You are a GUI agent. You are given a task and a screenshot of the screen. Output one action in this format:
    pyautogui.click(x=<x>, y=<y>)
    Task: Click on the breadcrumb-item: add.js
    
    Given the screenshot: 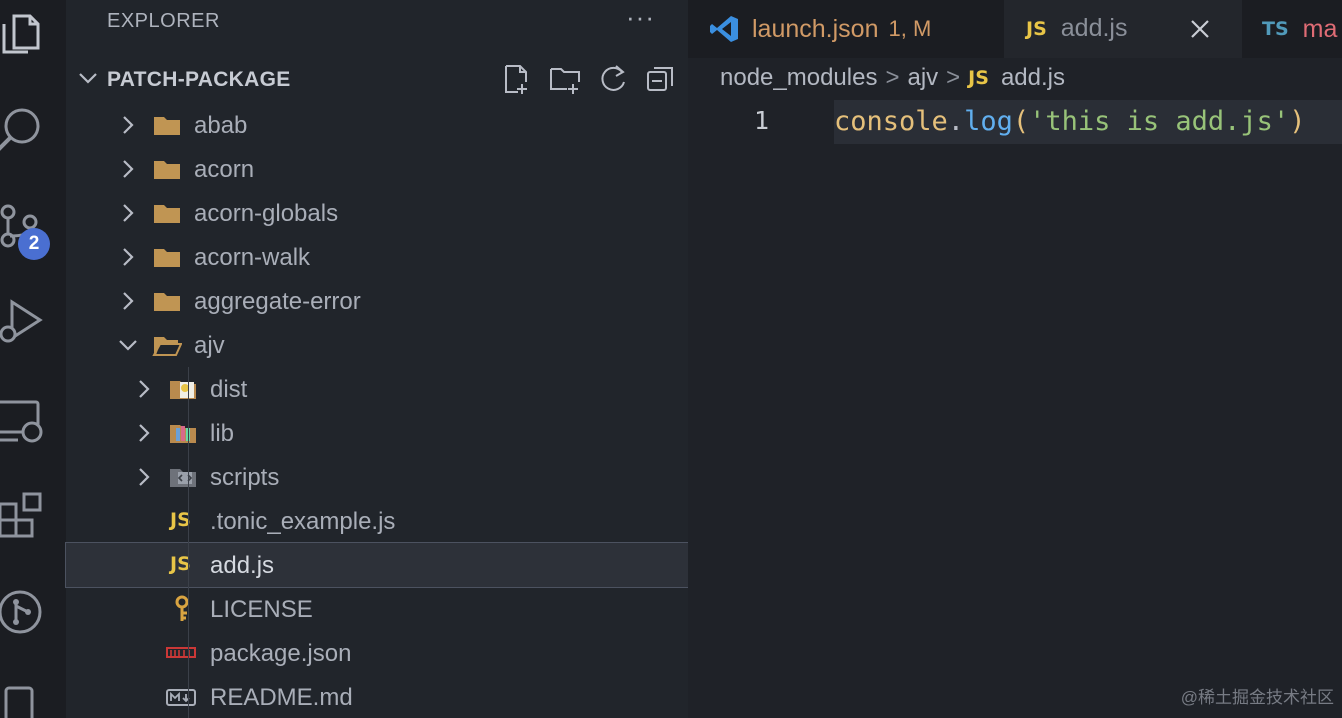 What is the action you would take?
    pyautogui.click(x=1033, y=78)
    